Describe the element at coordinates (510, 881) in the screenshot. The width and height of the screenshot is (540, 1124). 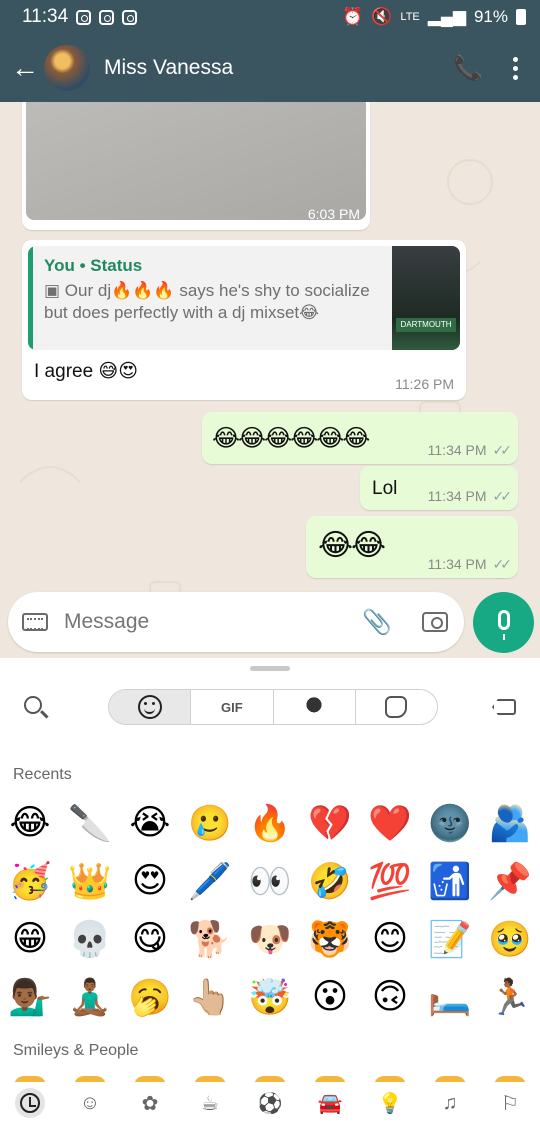
I see `emoji-key: 📌` at that location.